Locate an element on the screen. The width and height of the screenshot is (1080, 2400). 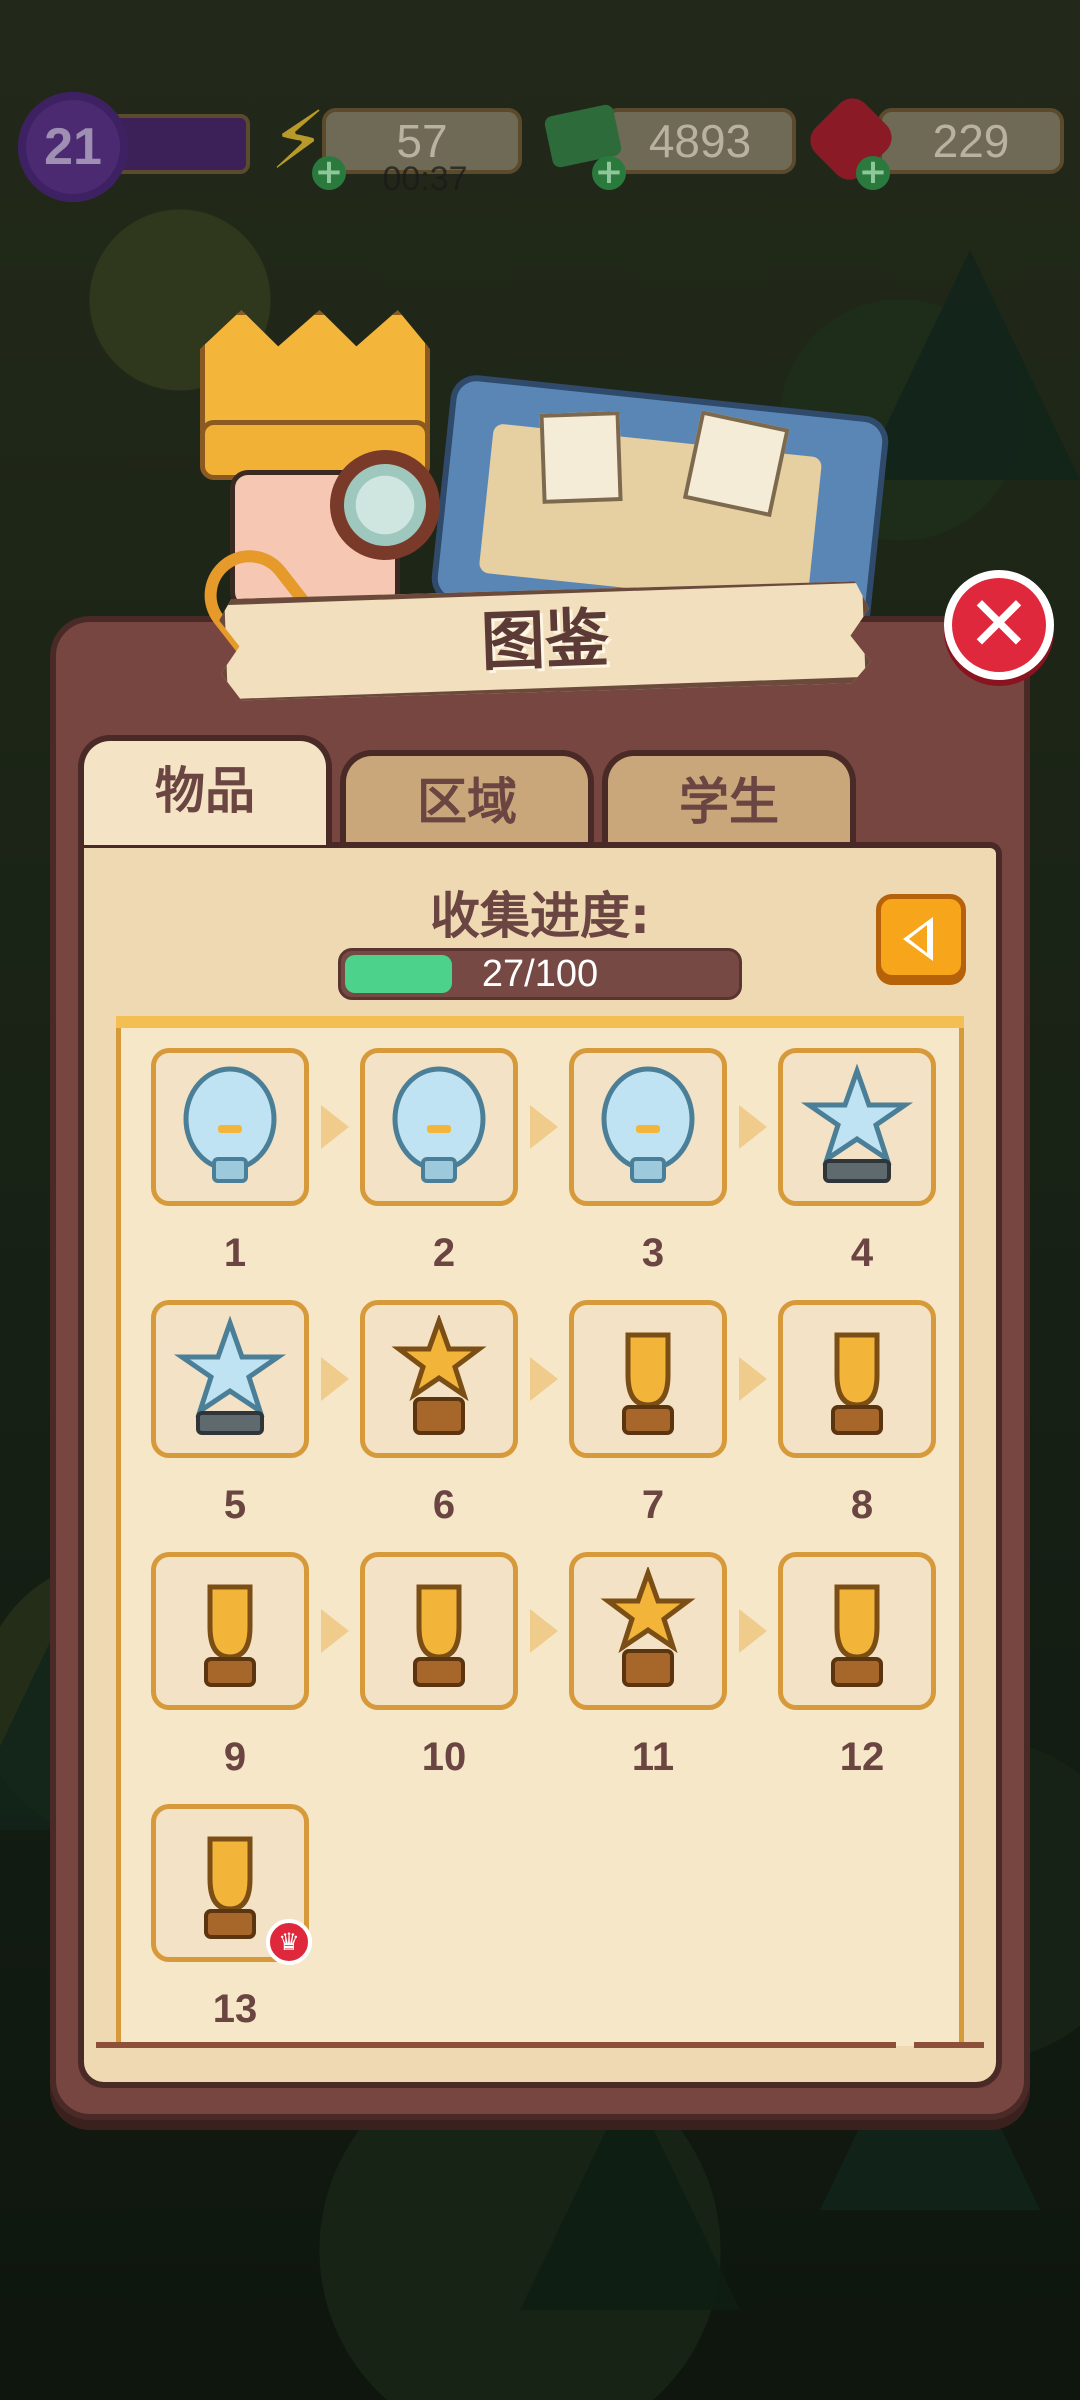
item-card: 12 is located at coordinates (857, 1665).